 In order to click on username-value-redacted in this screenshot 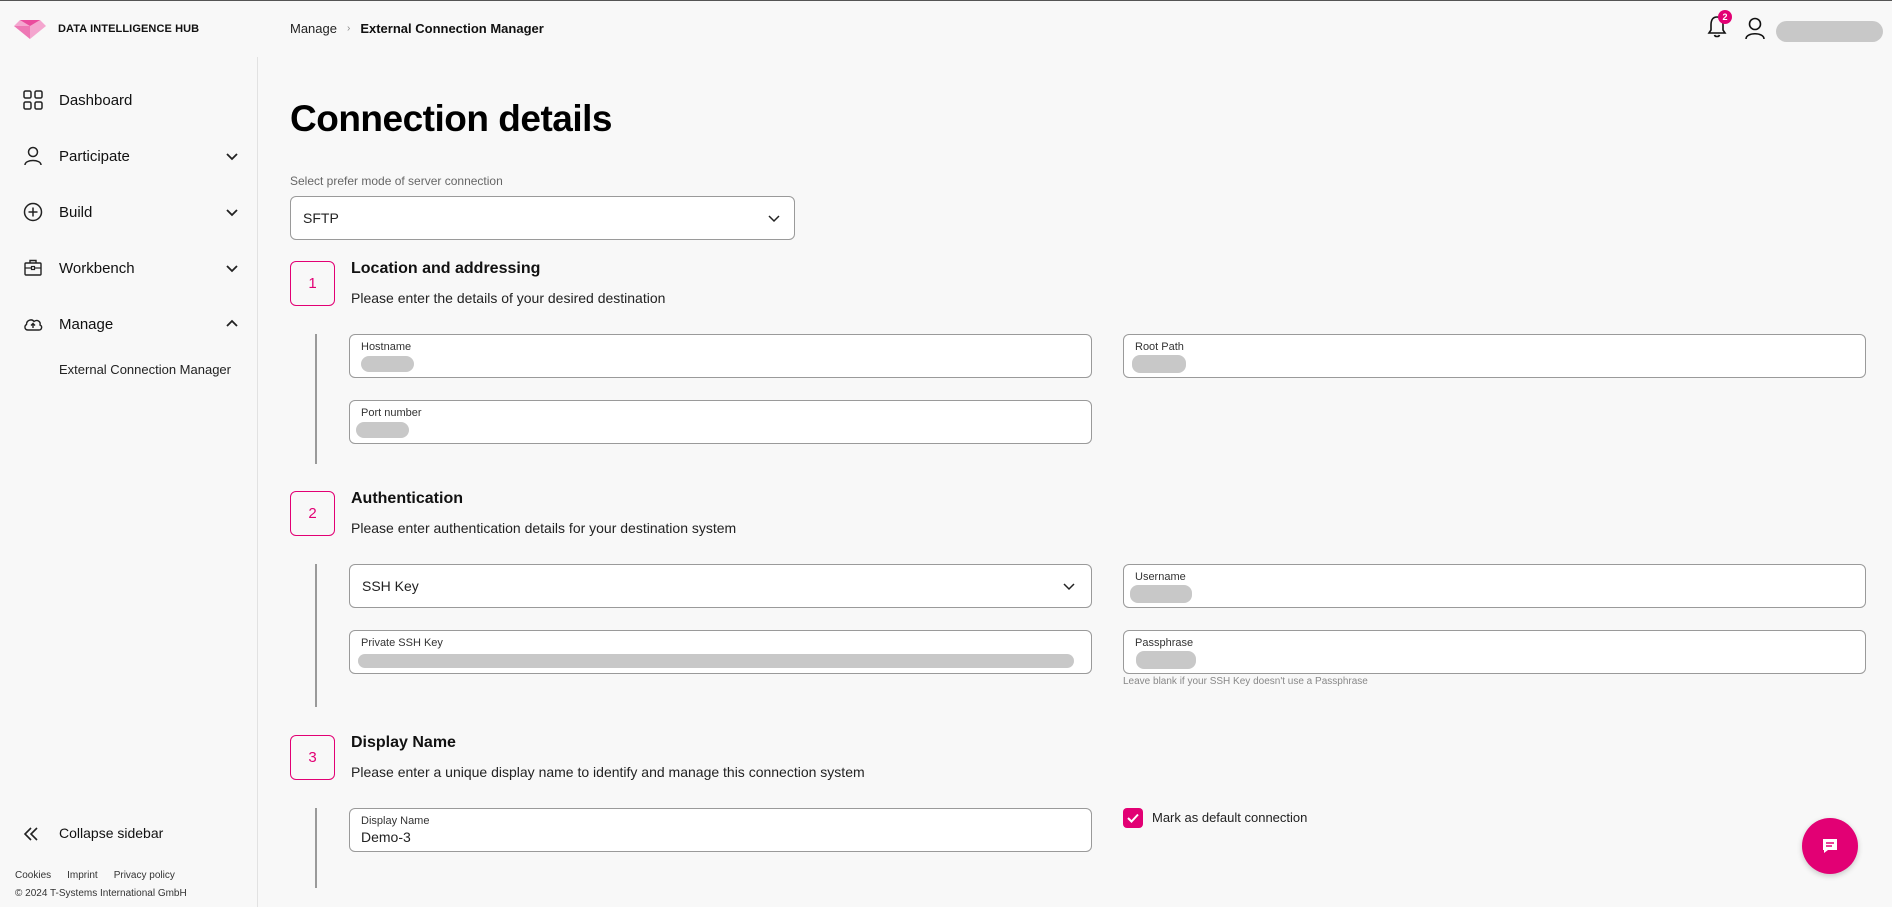, I will do `click(1161, 594)`.